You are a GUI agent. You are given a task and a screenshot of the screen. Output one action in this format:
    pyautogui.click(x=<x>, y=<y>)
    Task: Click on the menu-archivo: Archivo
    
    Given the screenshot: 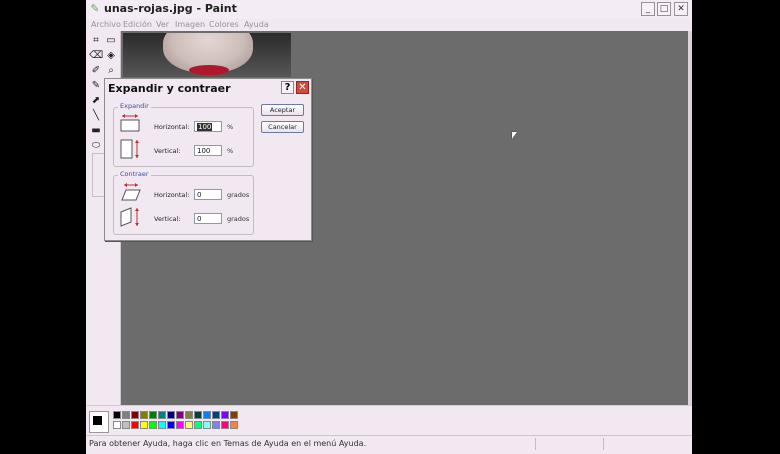 What is the action you would take?
    pyautogui.click(x=106, y=24)
    